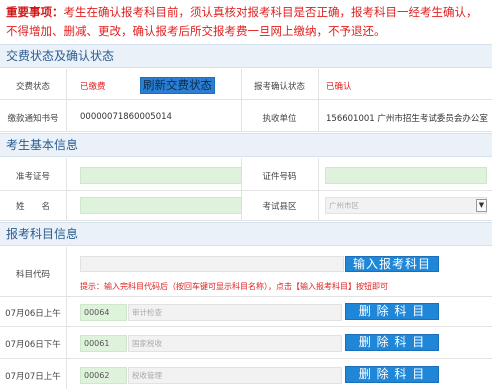 Image resolution: width=492 pixels, height=389 pixels. Describe the element at coordinates (407, 119) in the screenshot. I see `unit-value: 156601001 广州市招生考试委员会办公室` at that location.